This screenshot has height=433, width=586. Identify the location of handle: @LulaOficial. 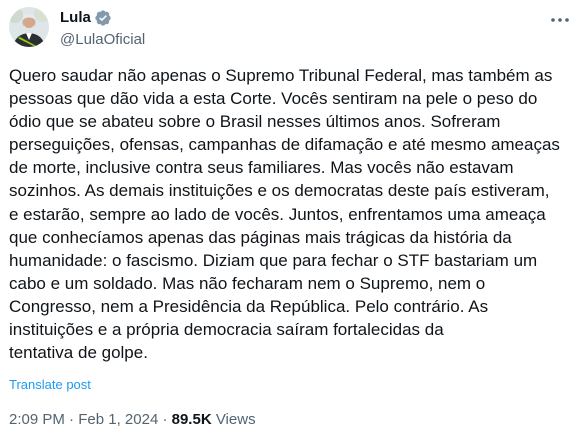
(102, 40).